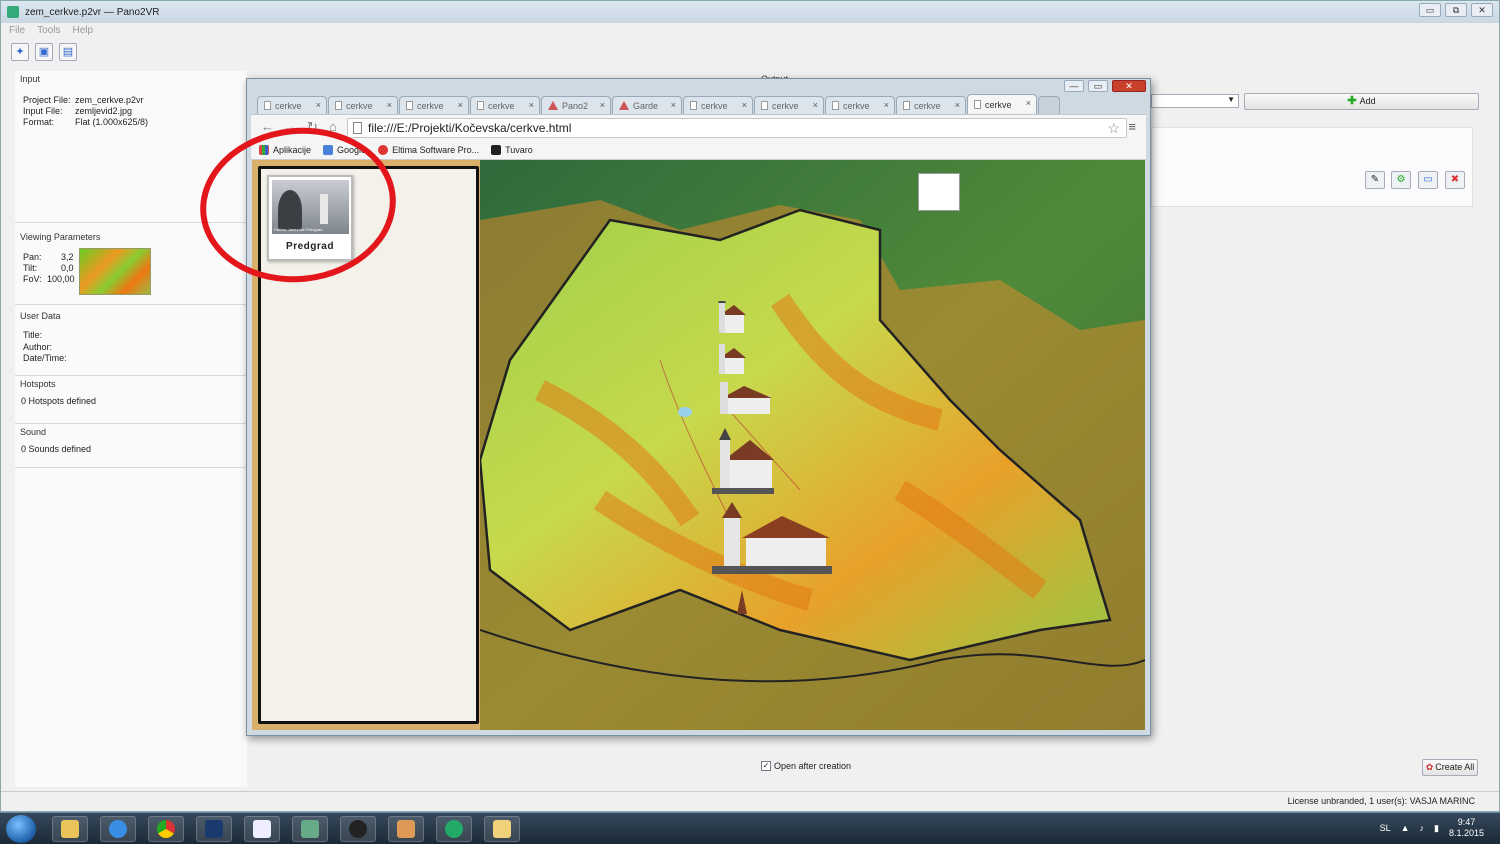 The width and height of the screenshot is (1500, 844). What do you see at coordinates (166, 829) in the screenshot?
I see `taskbar-chrome` at bounding box center [166, 829].